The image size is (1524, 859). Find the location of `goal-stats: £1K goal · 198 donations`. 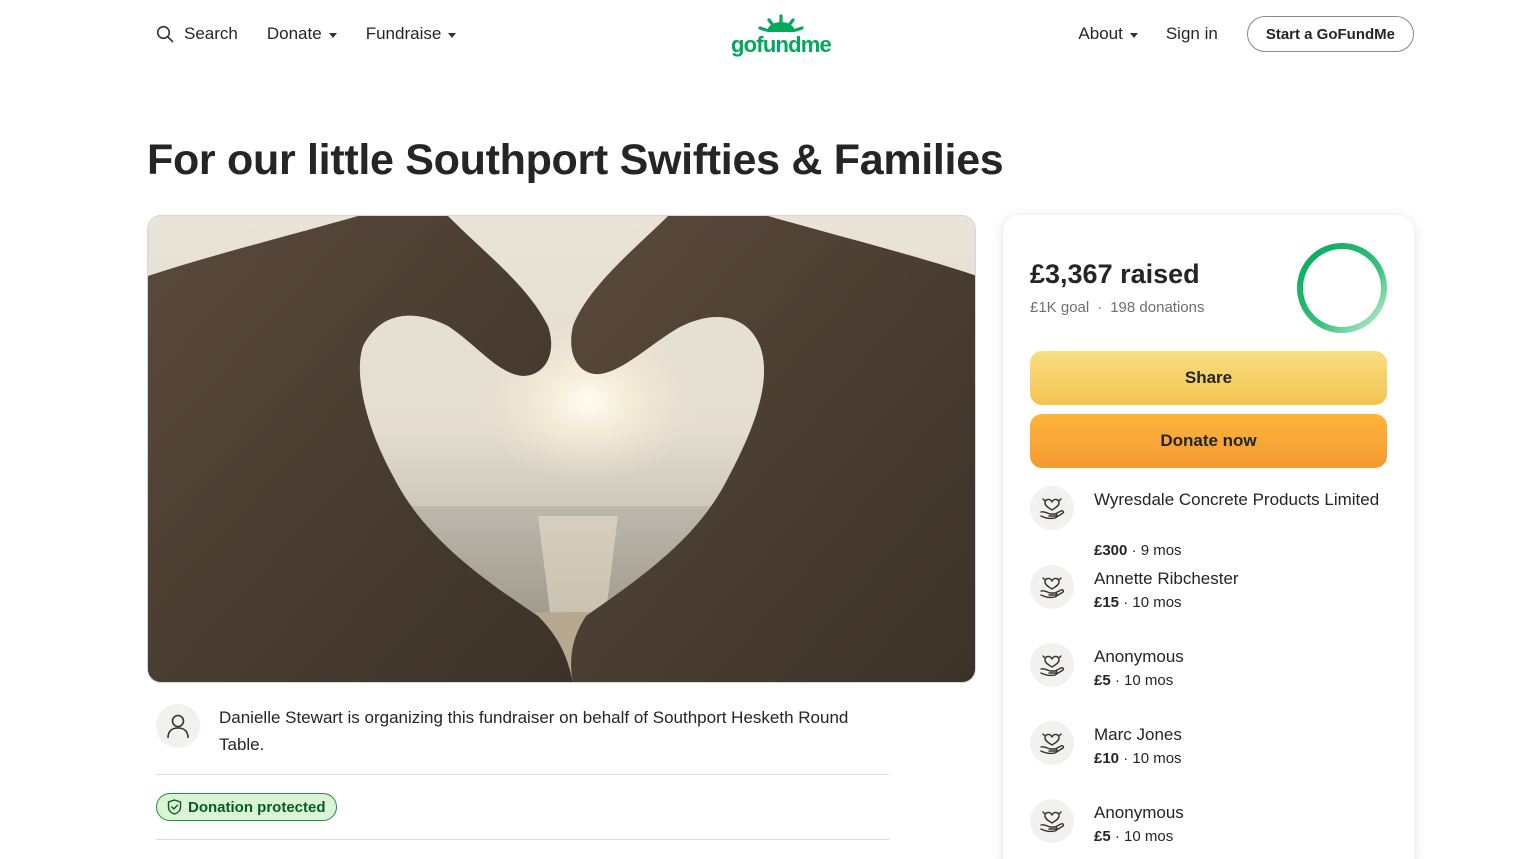

goal-stats: £1K goal · 198 donations is located at coordinates (1117, 307).